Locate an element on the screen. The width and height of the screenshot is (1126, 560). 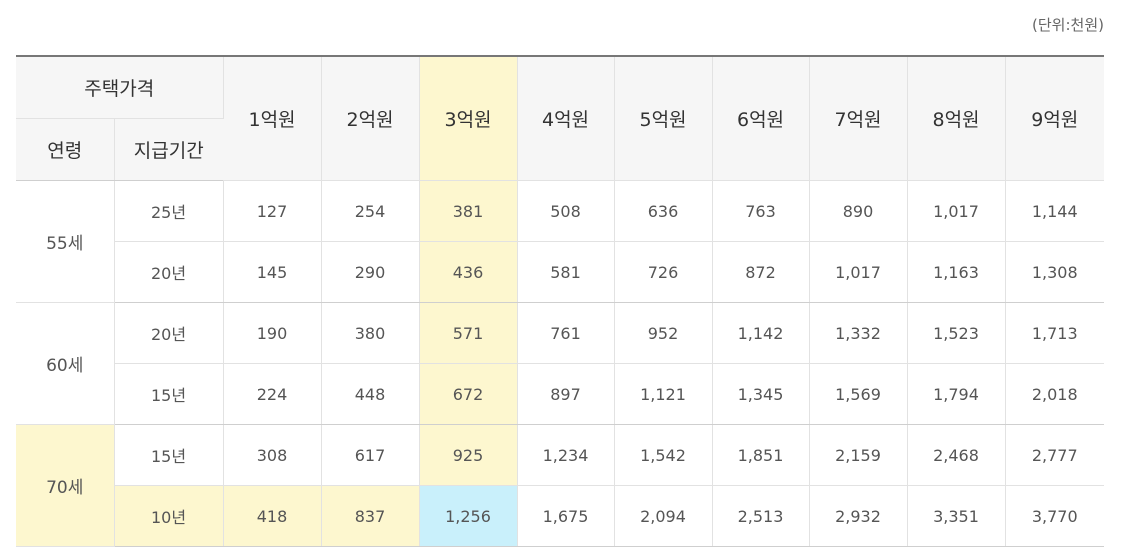
value-cell: 925 is located at coordinates (468, 455).